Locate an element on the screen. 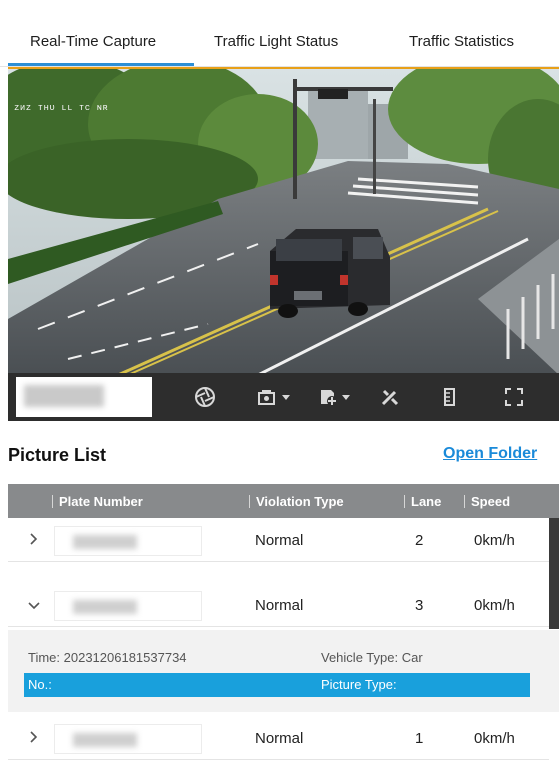  capture-time: Time: 20231206181537734 is located at coordinates (107, 657).